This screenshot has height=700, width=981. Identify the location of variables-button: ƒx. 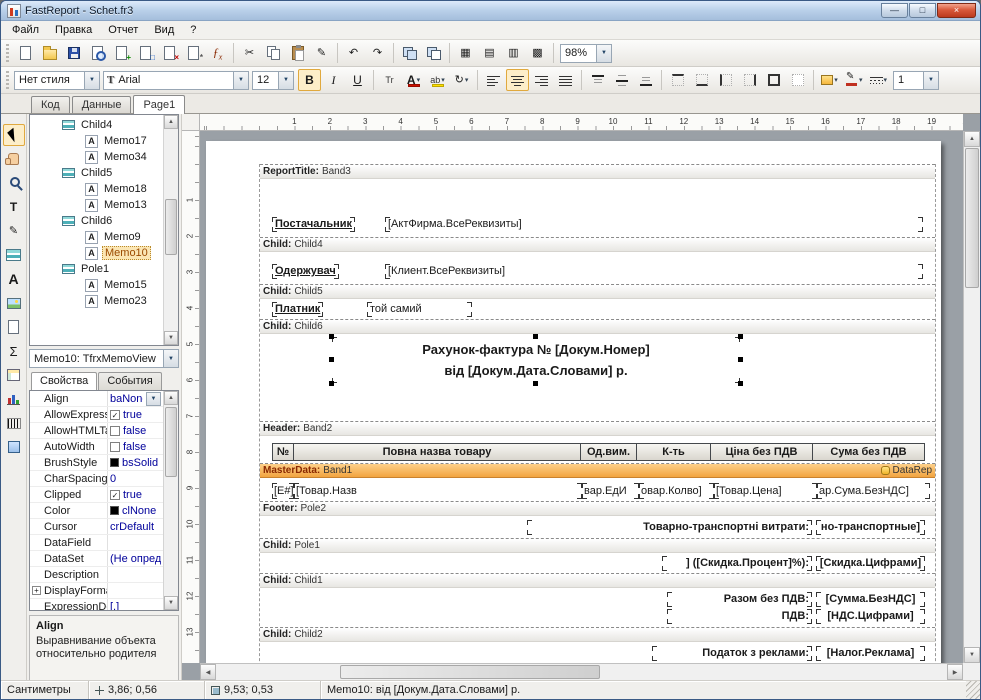
(217, 53).